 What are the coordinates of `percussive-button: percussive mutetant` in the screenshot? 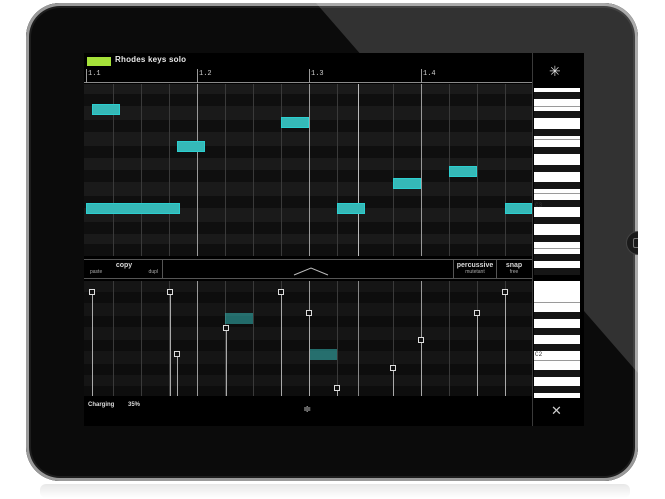 It's located at (475, 269).